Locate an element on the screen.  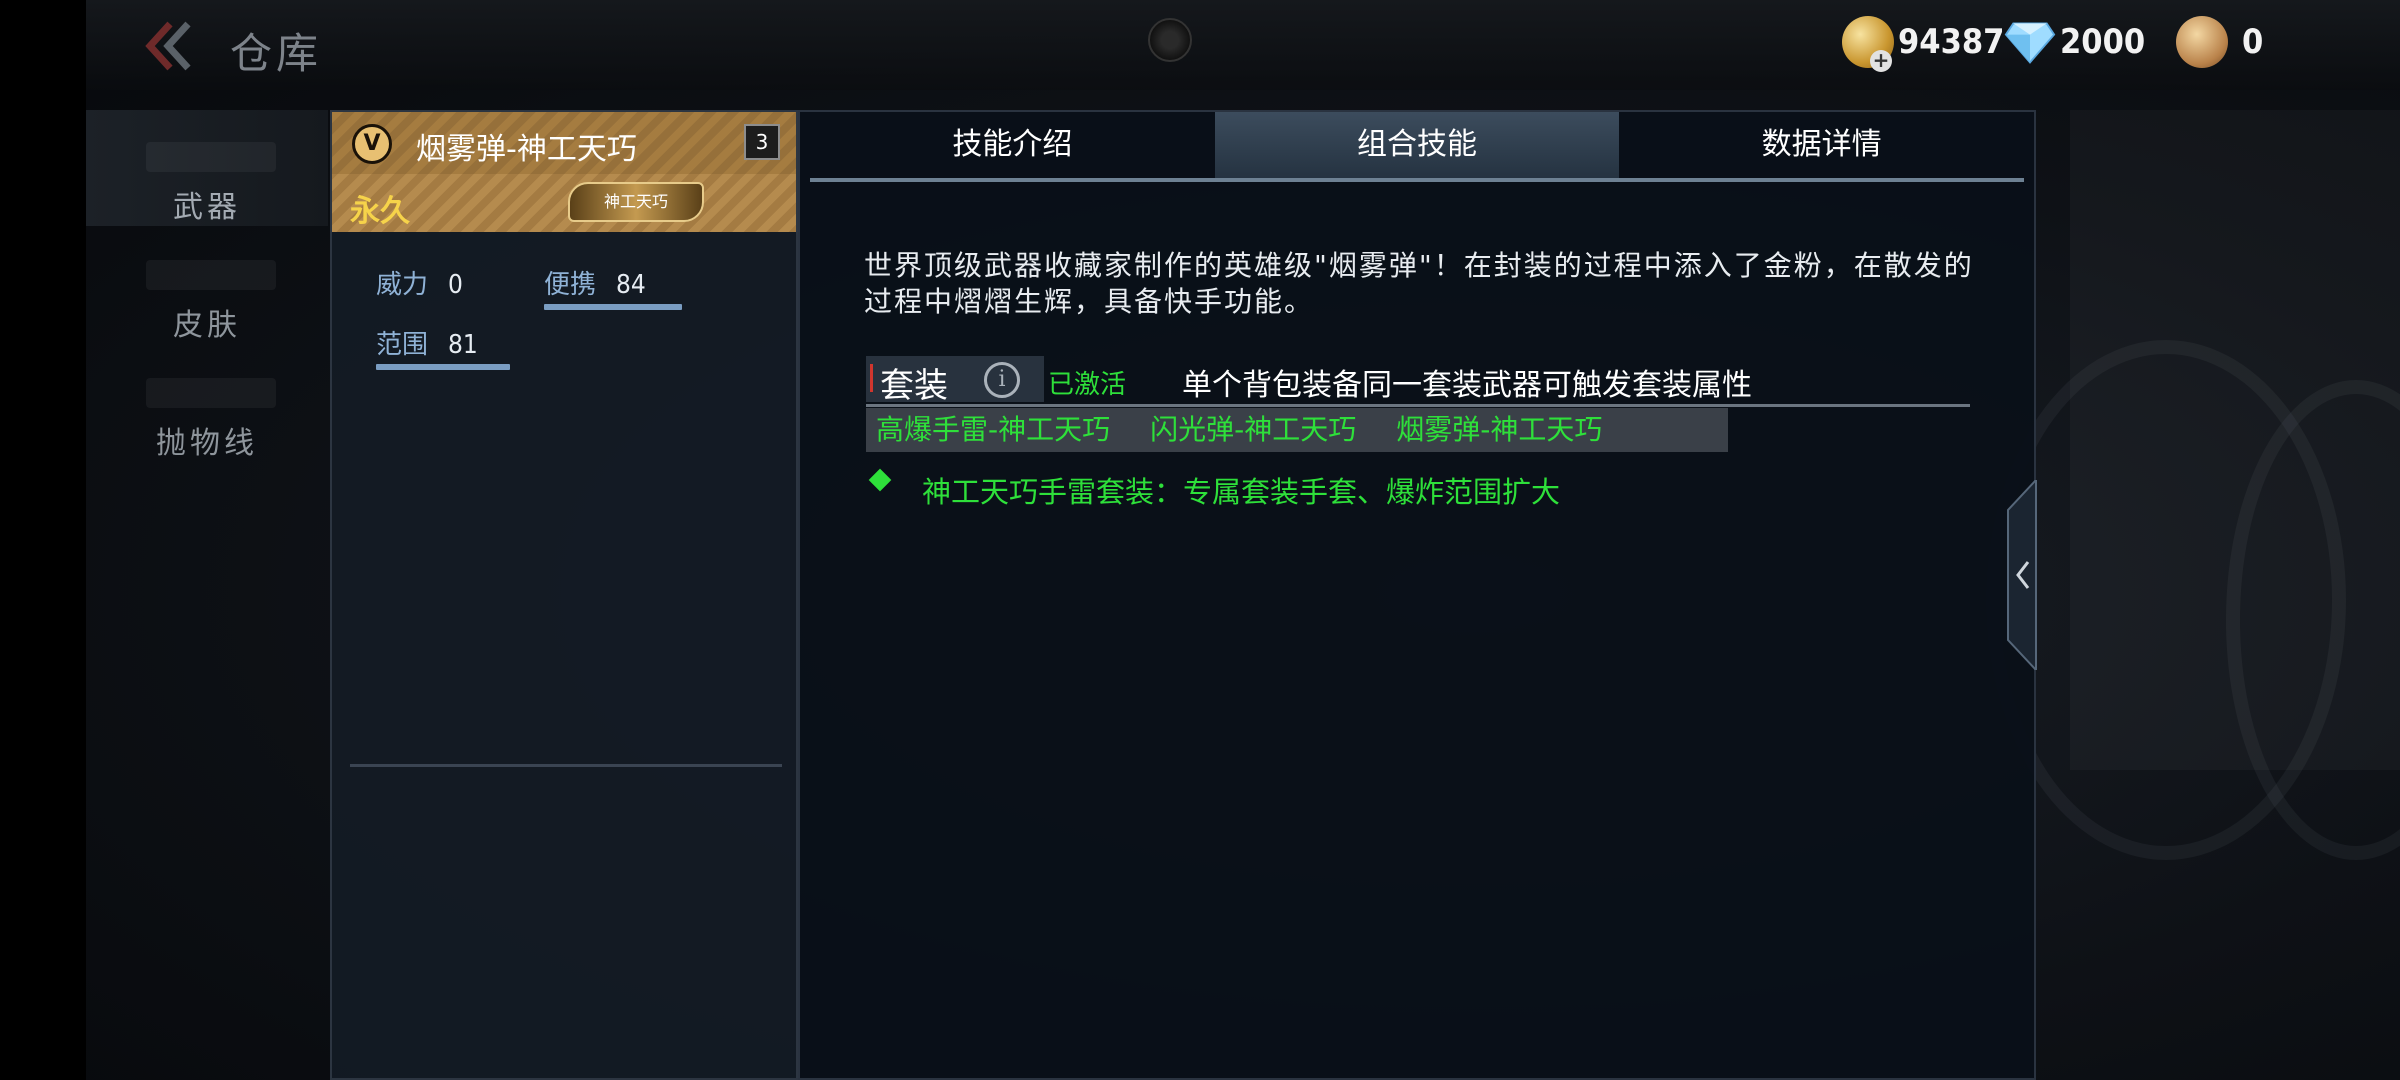
page-title: 仓库 is located at coordinates (276, 53).